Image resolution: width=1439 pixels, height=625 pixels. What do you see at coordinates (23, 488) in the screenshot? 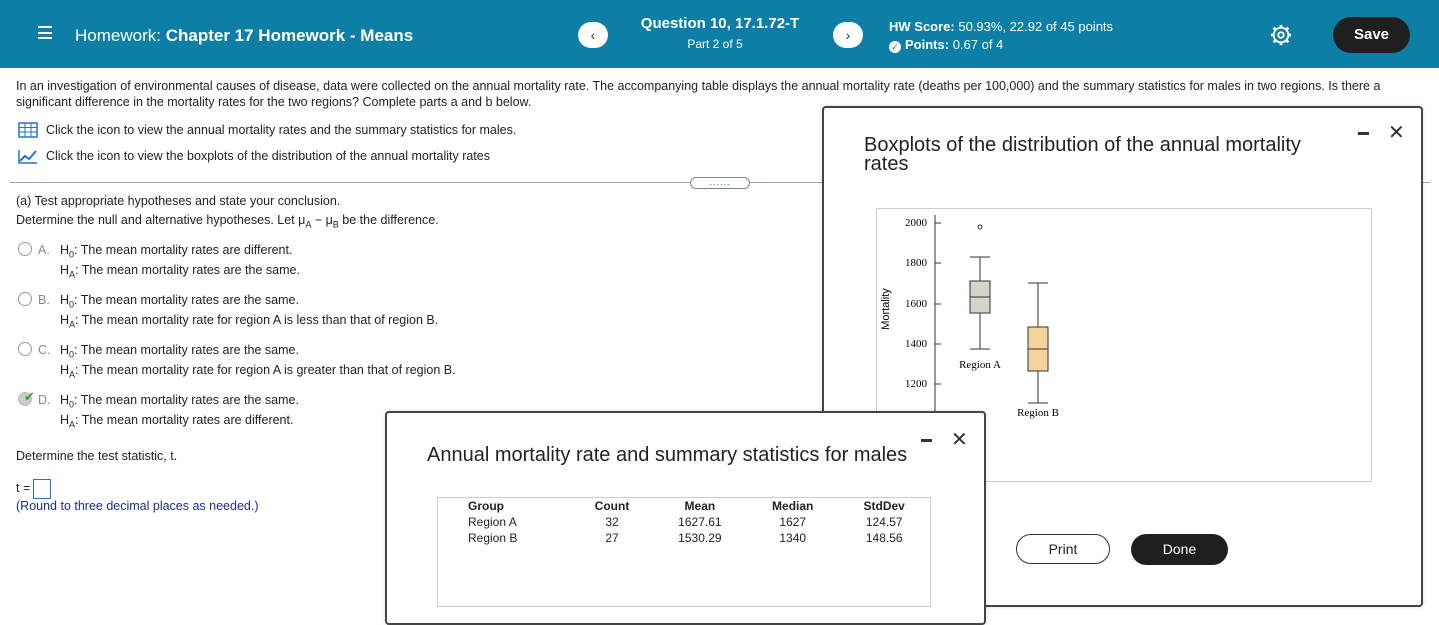
I see `t-label: t =` at bounding box center [23, 488].